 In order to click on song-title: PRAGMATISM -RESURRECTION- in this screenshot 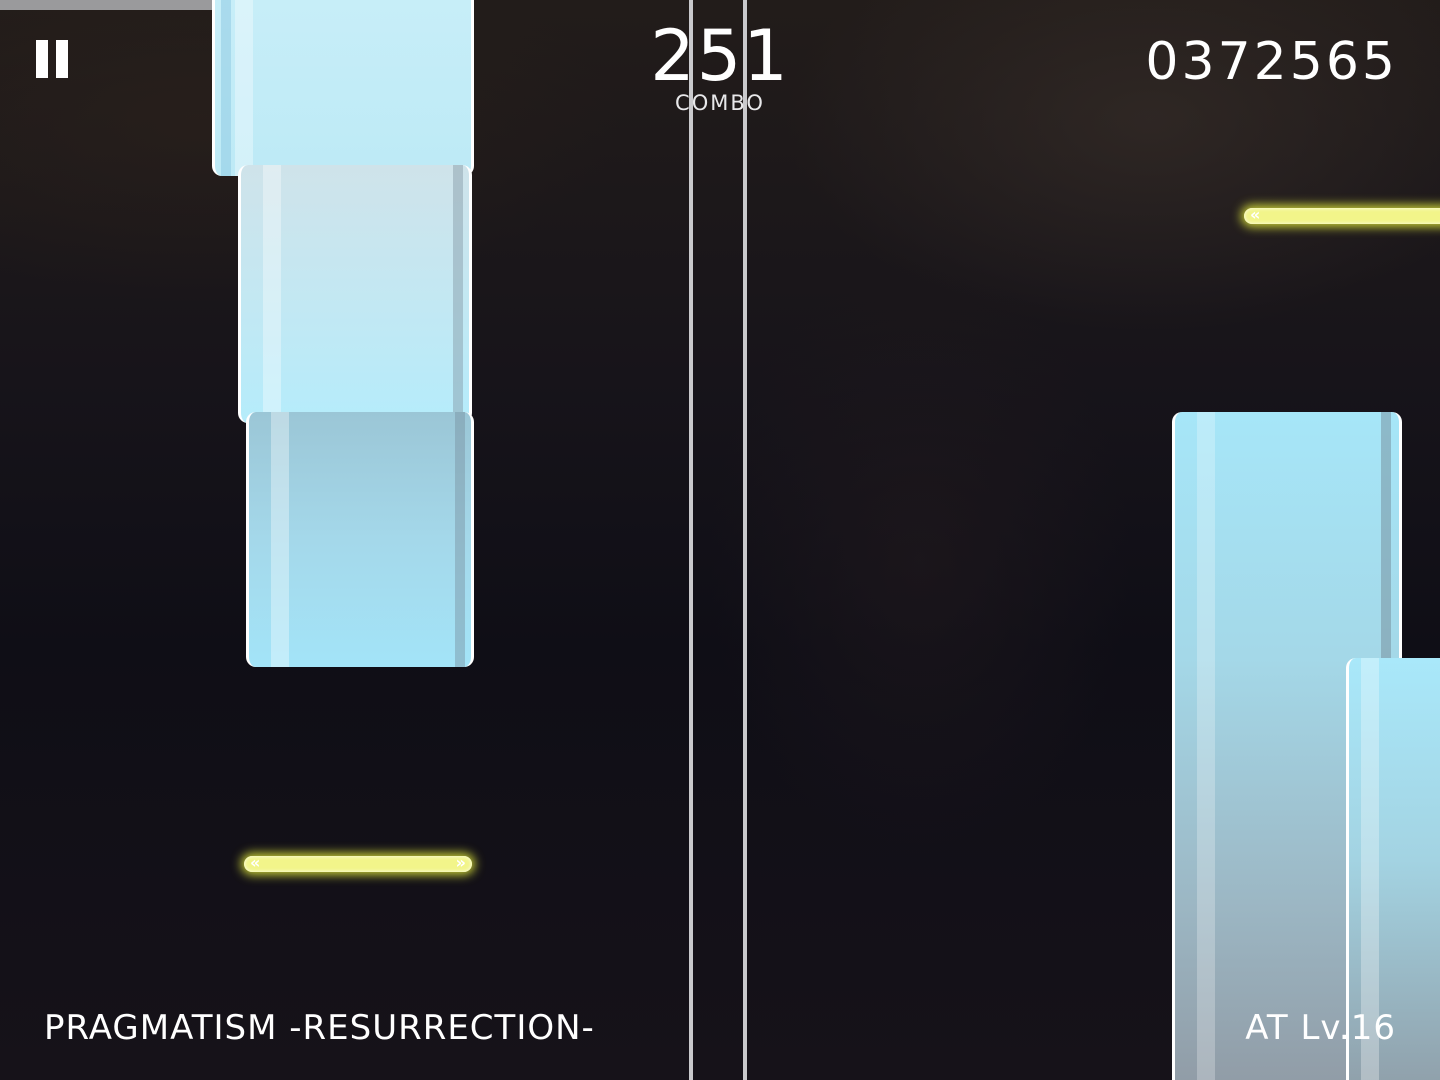, I will do `click(319, 1028)`.